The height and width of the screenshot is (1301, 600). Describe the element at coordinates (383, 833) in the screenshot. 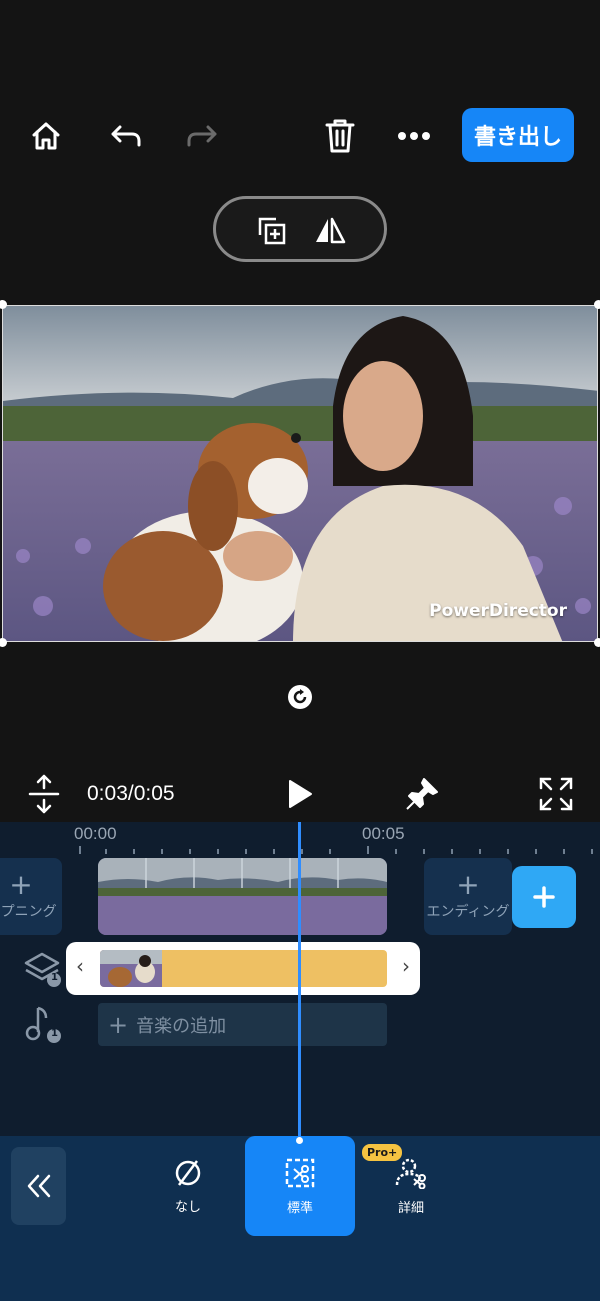

I see `ruler-mid: 00:05` at that location.